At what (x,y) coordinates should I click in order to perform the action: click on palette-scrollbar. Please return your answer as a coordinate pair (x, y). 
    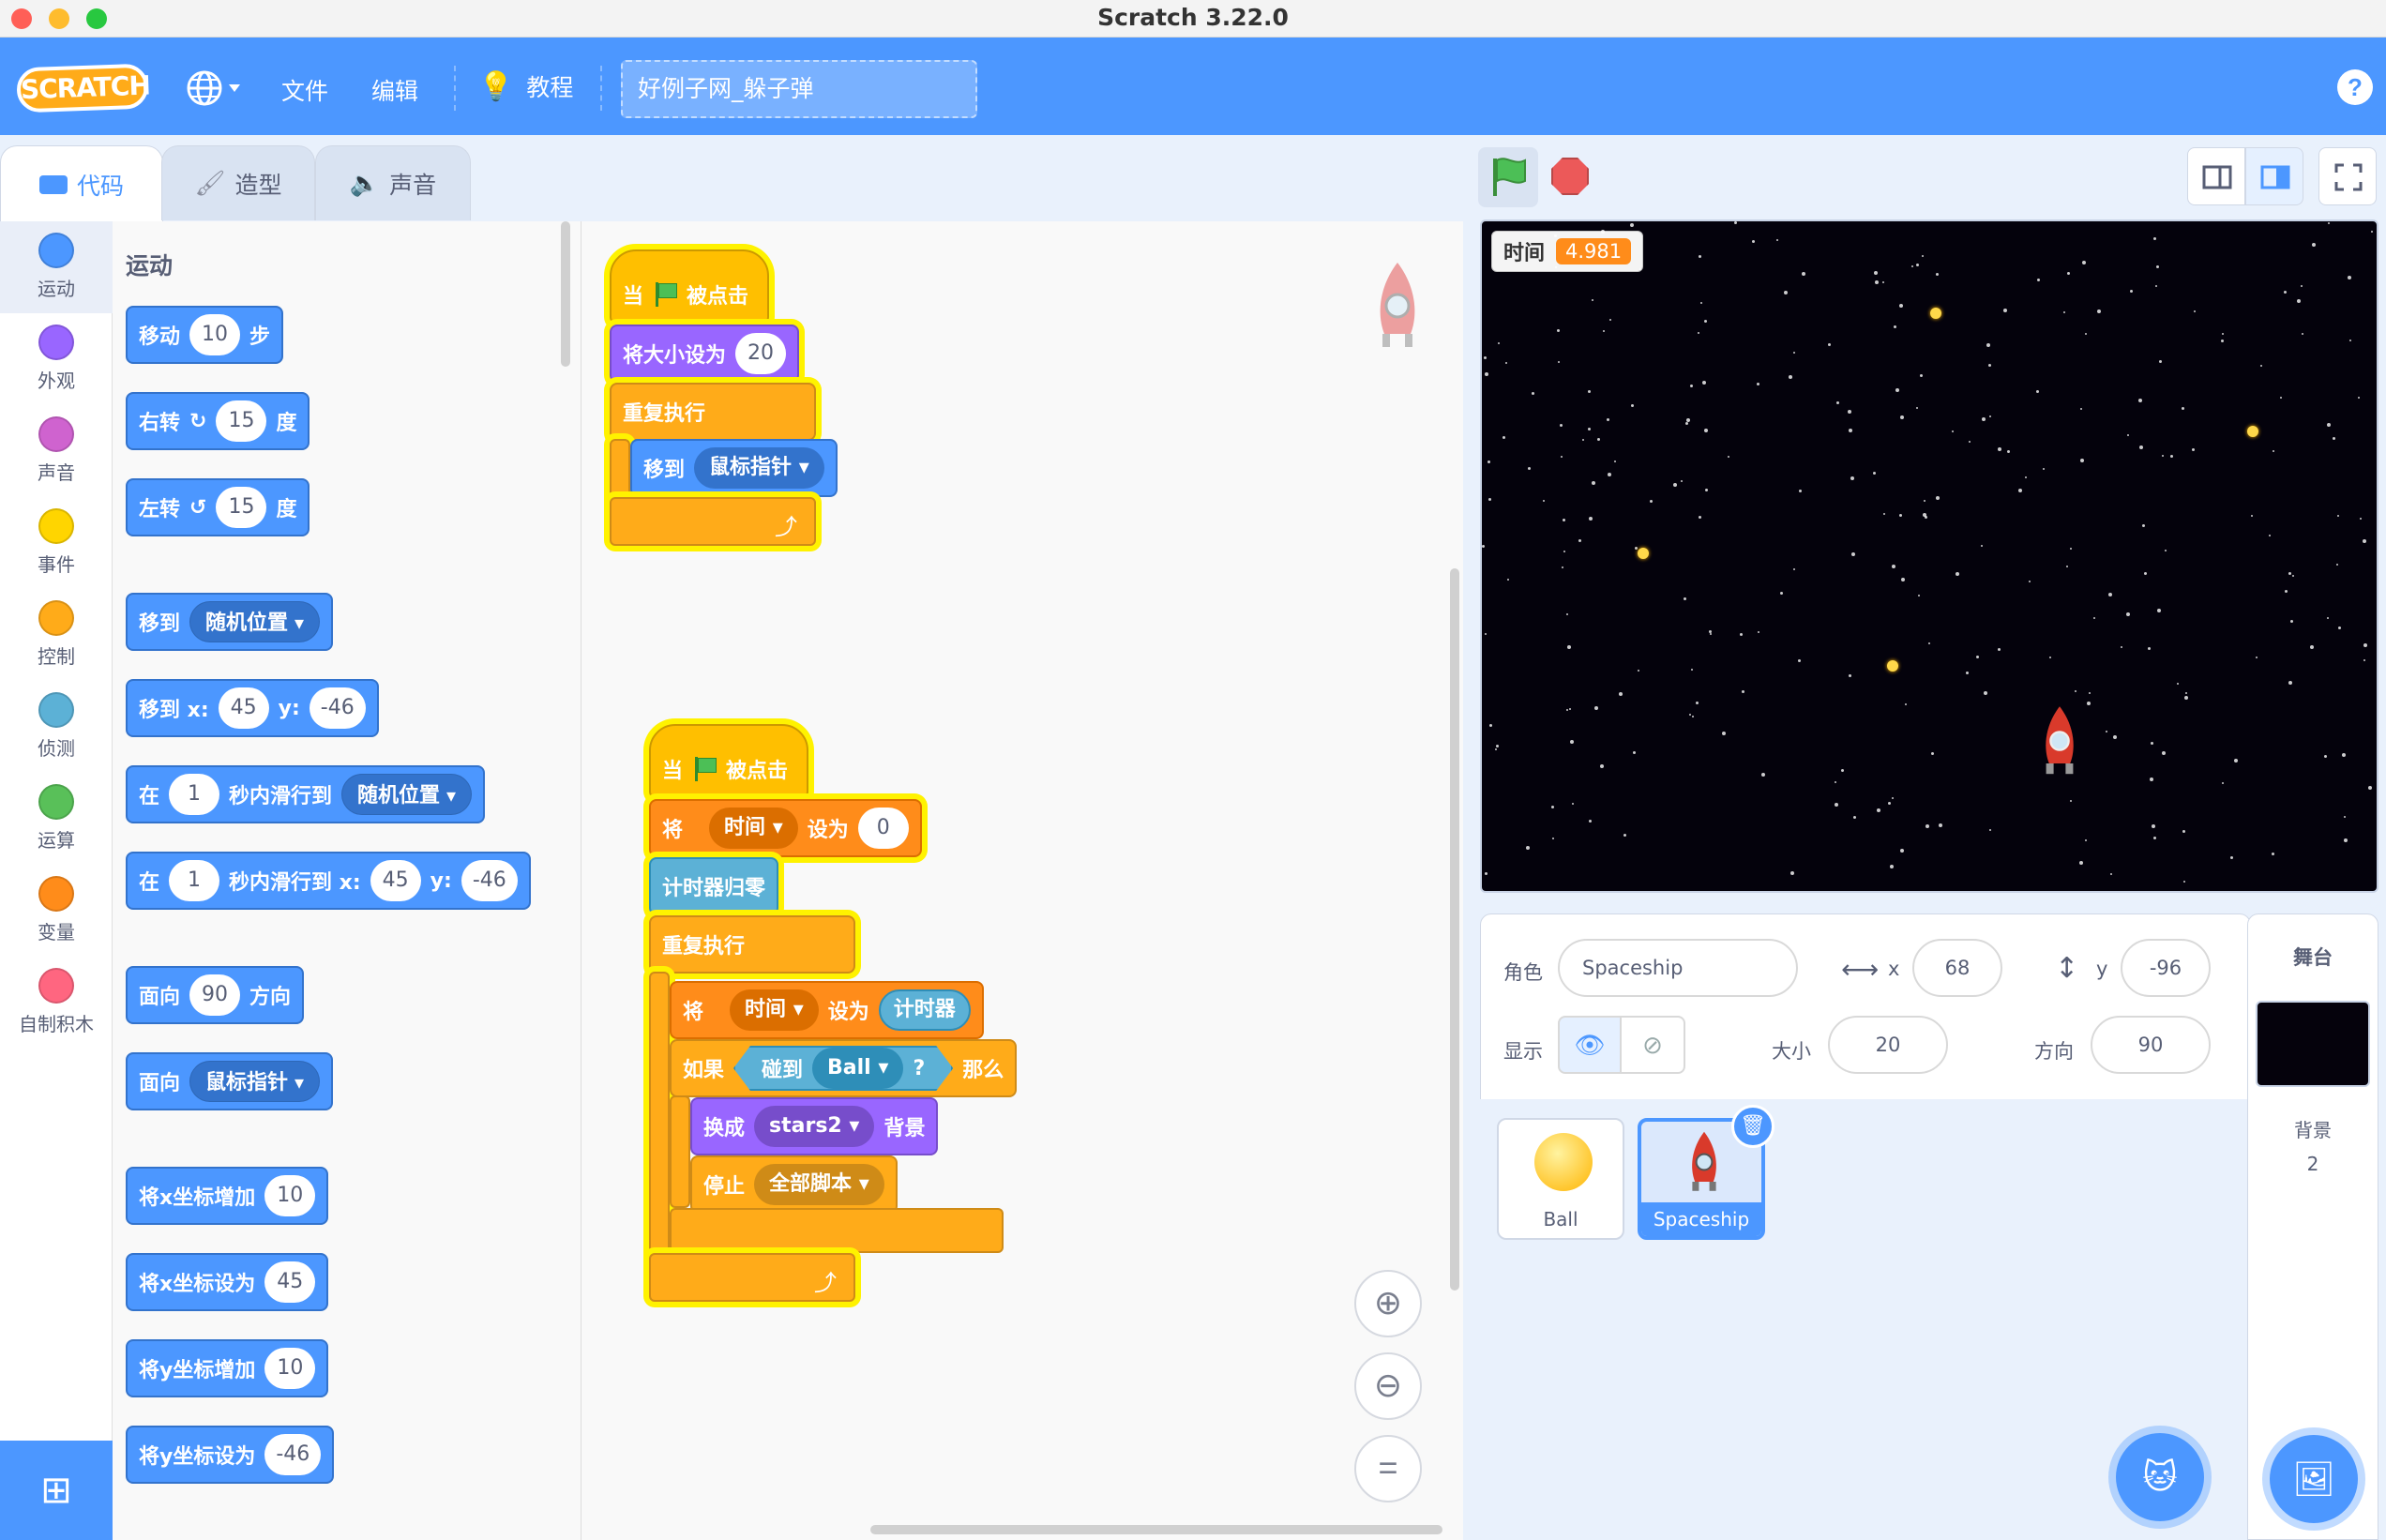
    Looking at the image, I should click on (565, 294).